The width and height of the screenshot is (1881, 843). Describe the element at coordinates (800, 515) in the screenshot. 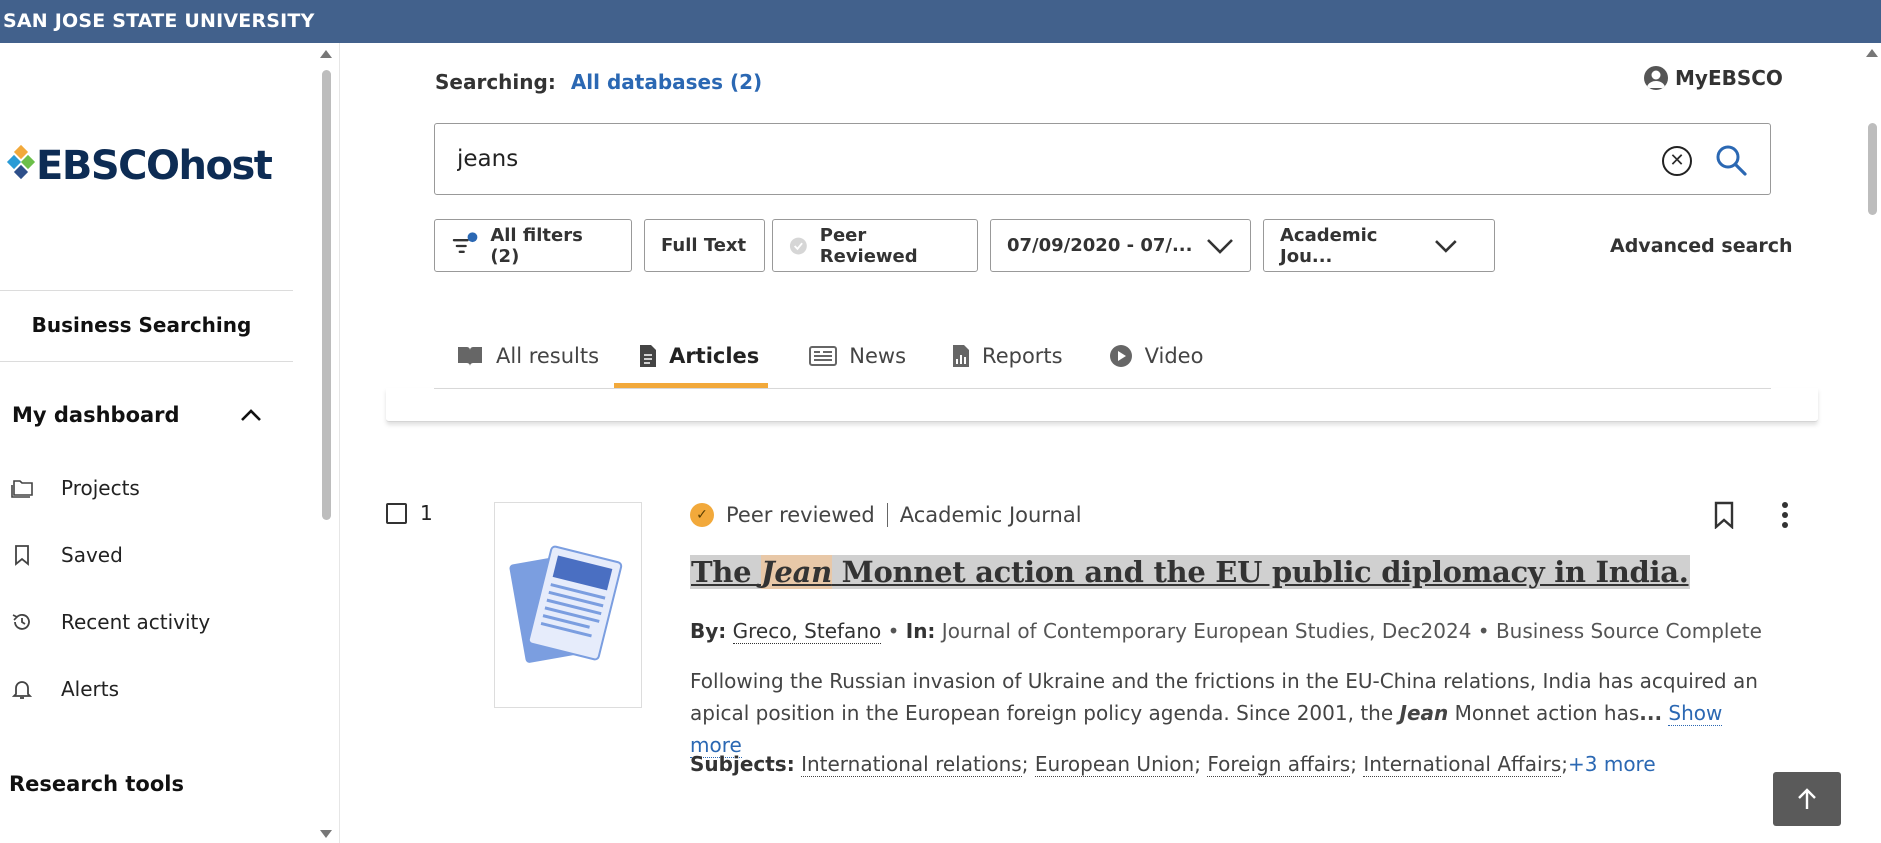

I see `peer-reviewed-text: Peer reviewed` at that location.